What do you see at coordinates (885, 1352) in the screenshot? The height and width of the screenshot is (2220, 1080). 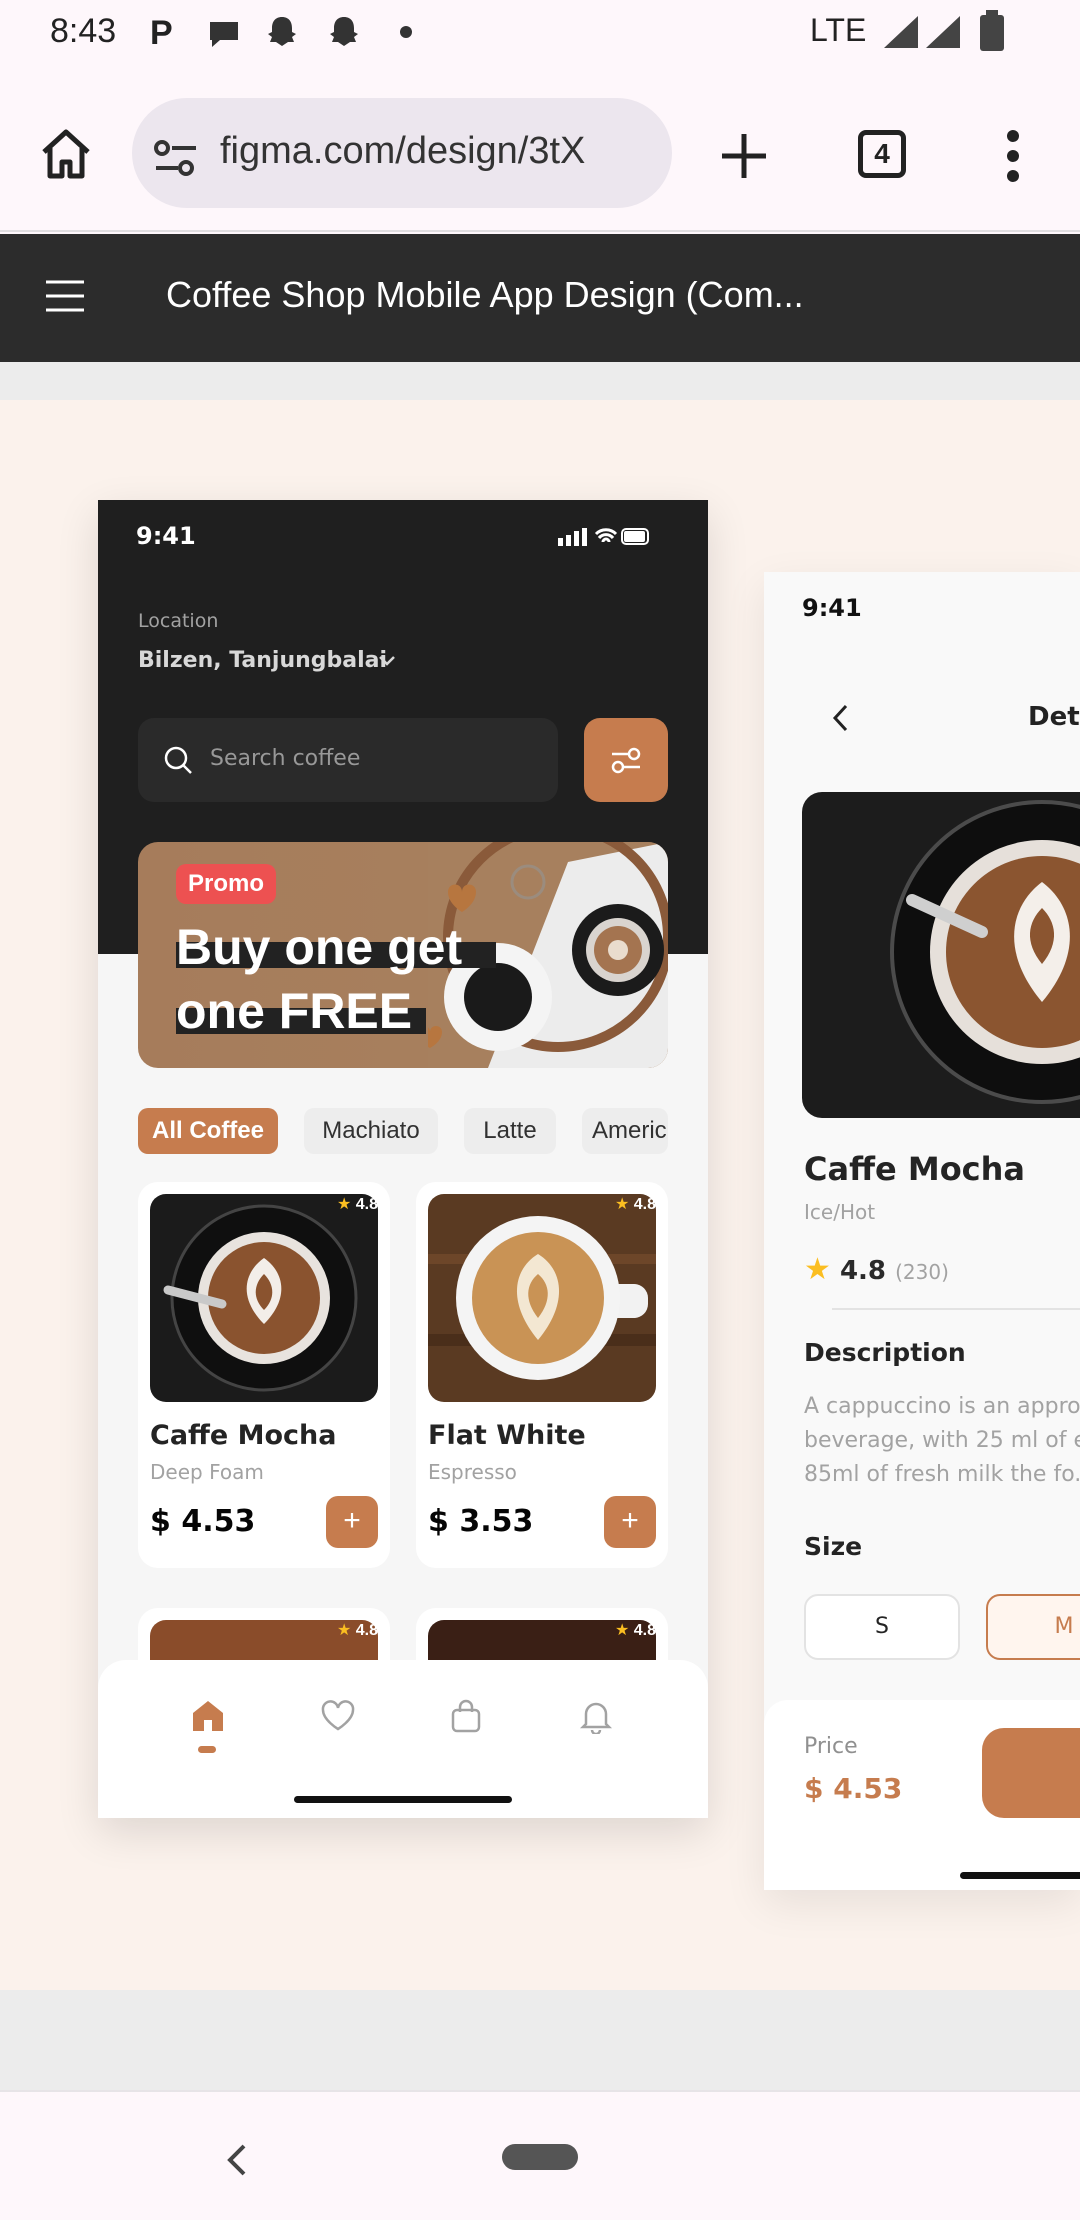 I see `description-title: Description` at bounding box center [885, 1352].